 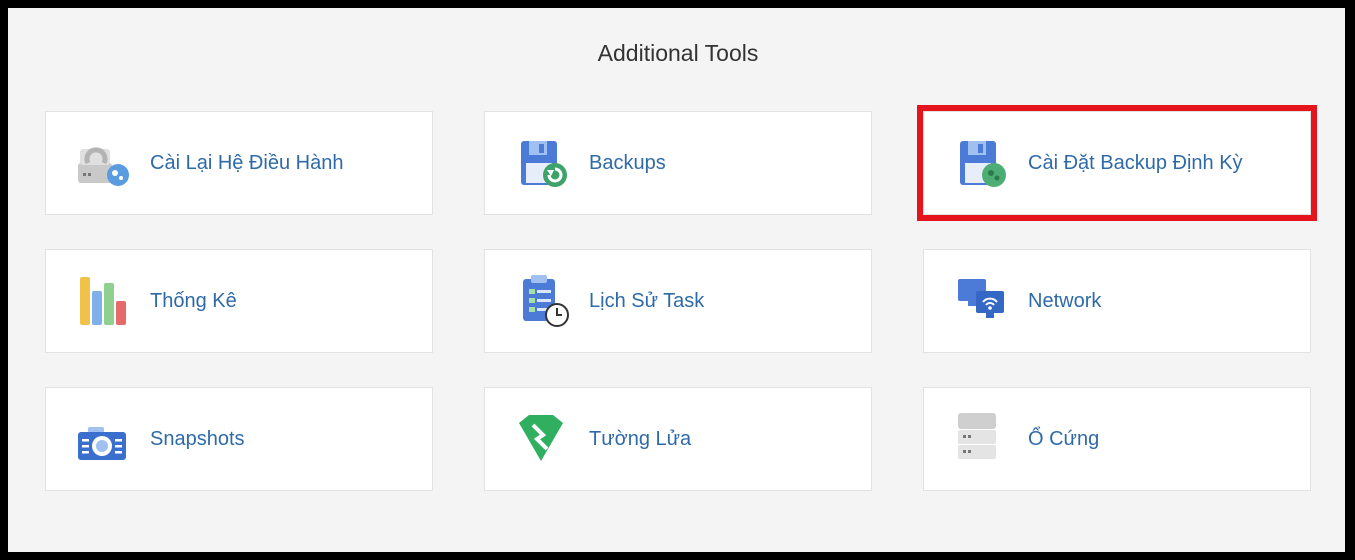 I want to click on tile-statistics: Thống Kê, so click(x=239, y=301).